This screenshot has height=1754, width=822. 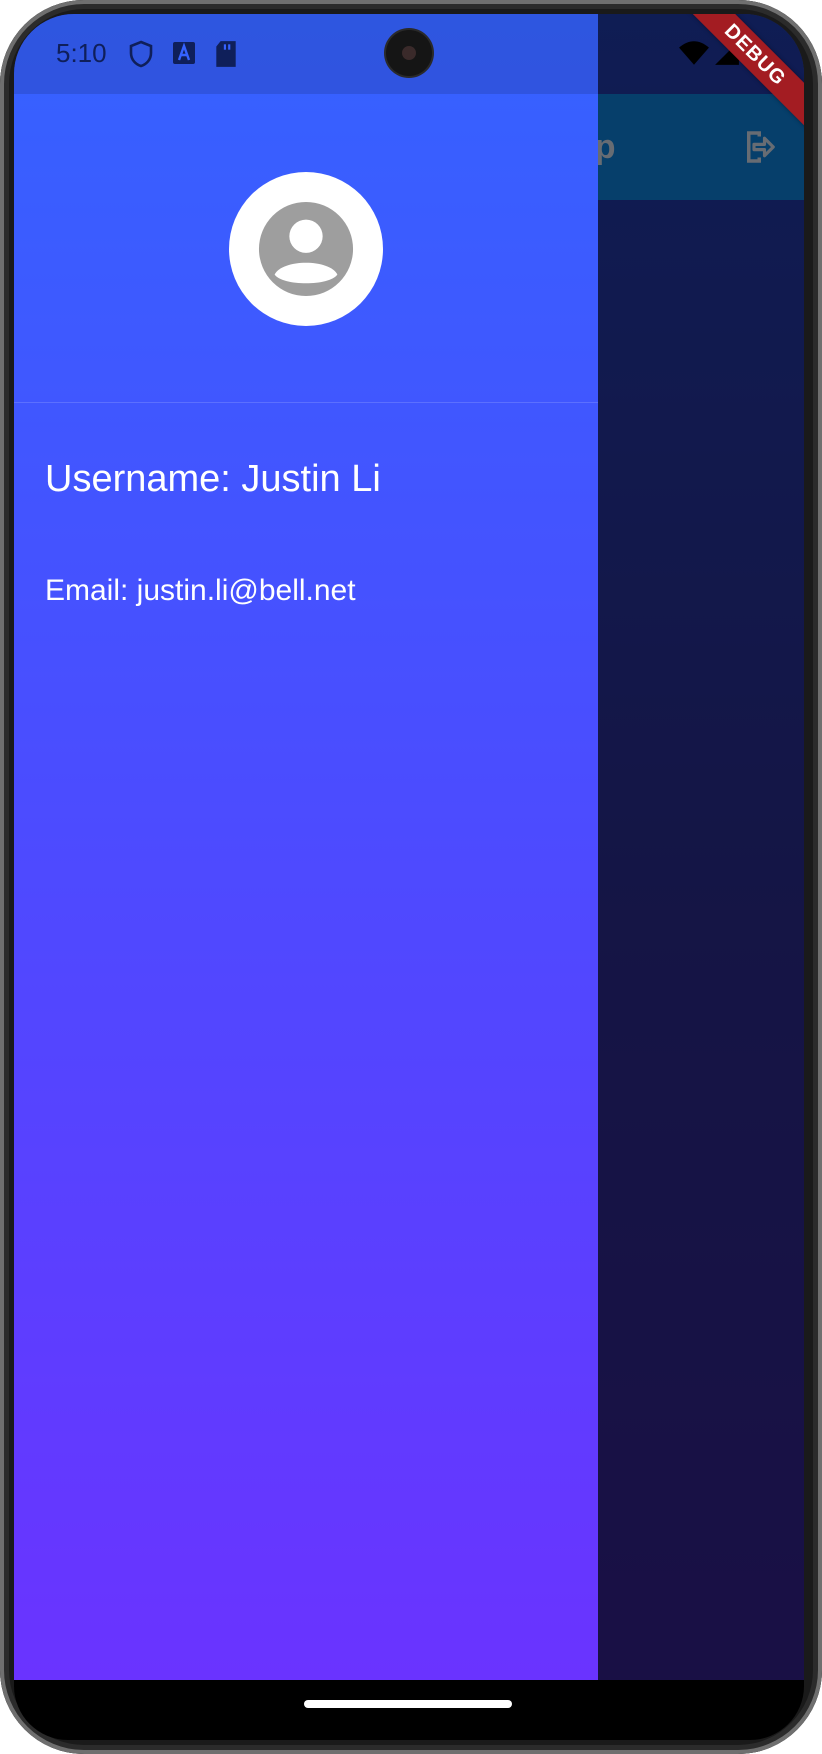 I want to click on front-camera, so click(x=409, y=53).